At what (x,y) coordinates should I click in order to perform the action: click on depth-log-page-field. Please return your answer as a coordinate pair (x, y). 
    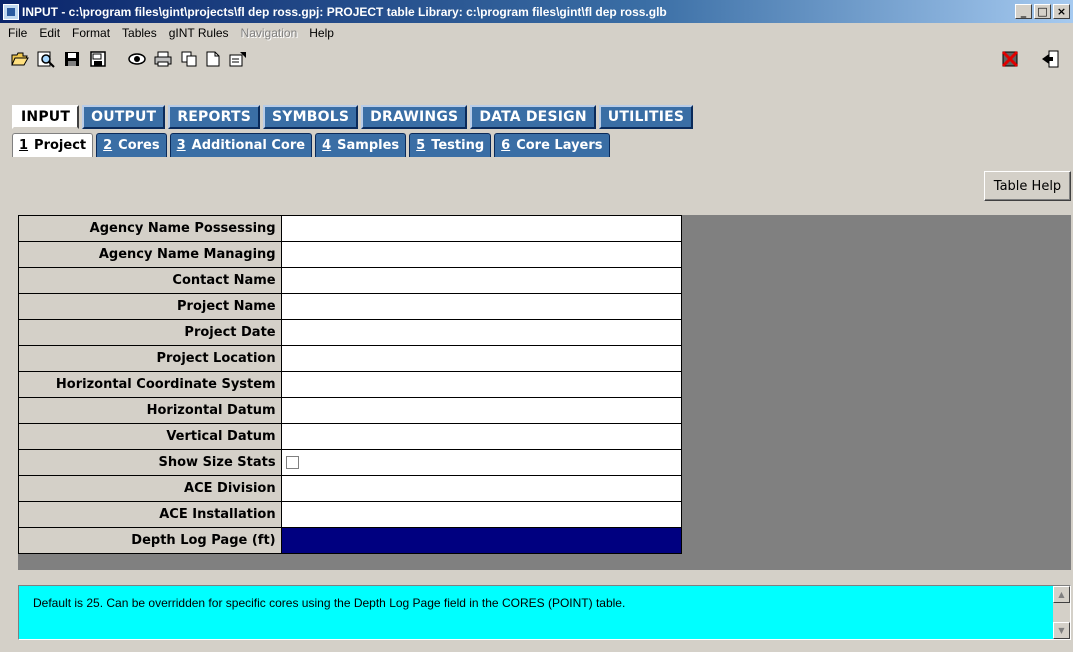
    Looking at the image, I should click on (481, 540).